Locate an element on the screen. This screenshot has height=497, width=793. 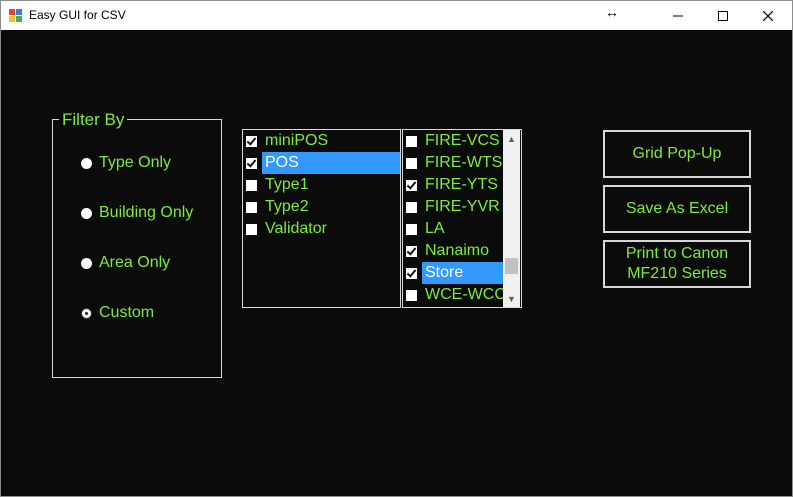
list-item: FIRE-YVR is located at coordinates (453, 207).